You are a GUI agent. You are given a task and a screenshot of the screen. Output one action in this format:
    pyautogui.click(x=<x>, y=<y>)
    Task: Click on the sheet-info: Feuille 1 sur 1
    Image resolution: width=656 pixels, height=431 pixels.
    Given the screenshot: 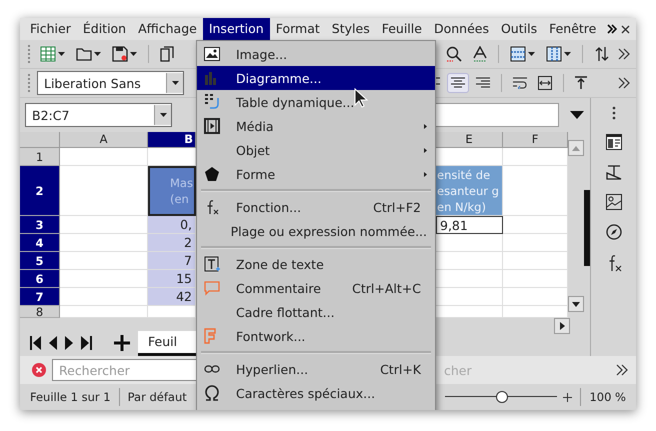 What is the action you would take?
    pyautogui.click(x=70, y=397)
    